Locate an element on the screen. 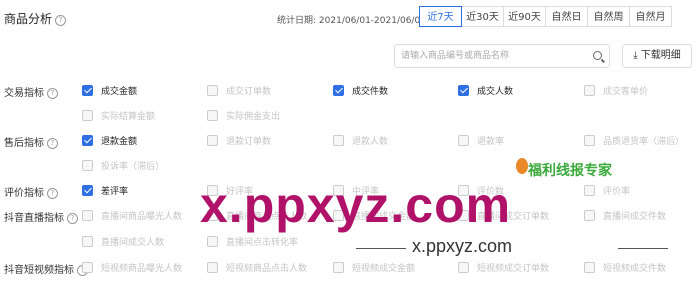 Image resolution: width=700 pixels, height=285 pixels. checkbox-complaint-rate: 投诉率（滞后） is located at coordinates (123, 165).